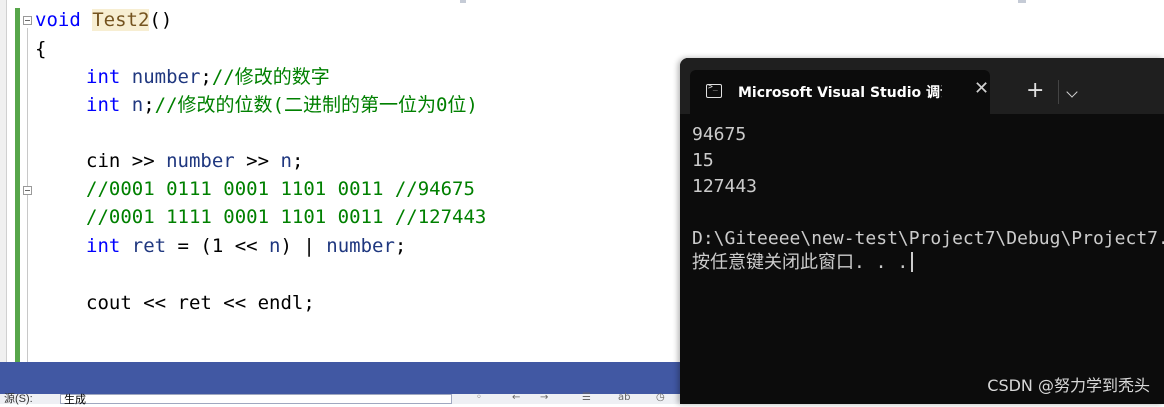 The width and height of the screenshot is (1164, 407). What do you see at coordinates (544, 397) in the screenshot?
I see `next-icon: →` at bounding box center [544, 397].